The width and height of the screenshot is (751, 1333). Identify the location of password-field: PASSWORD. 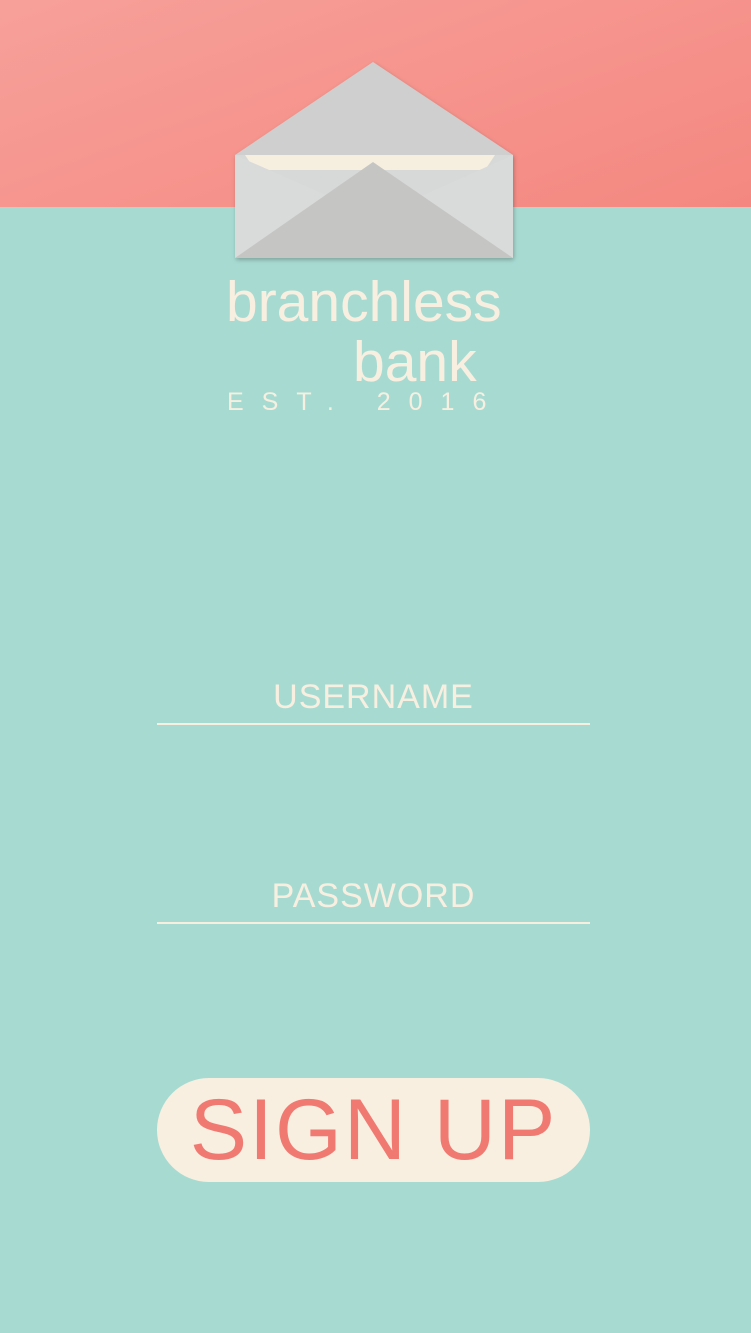
(373, 897).